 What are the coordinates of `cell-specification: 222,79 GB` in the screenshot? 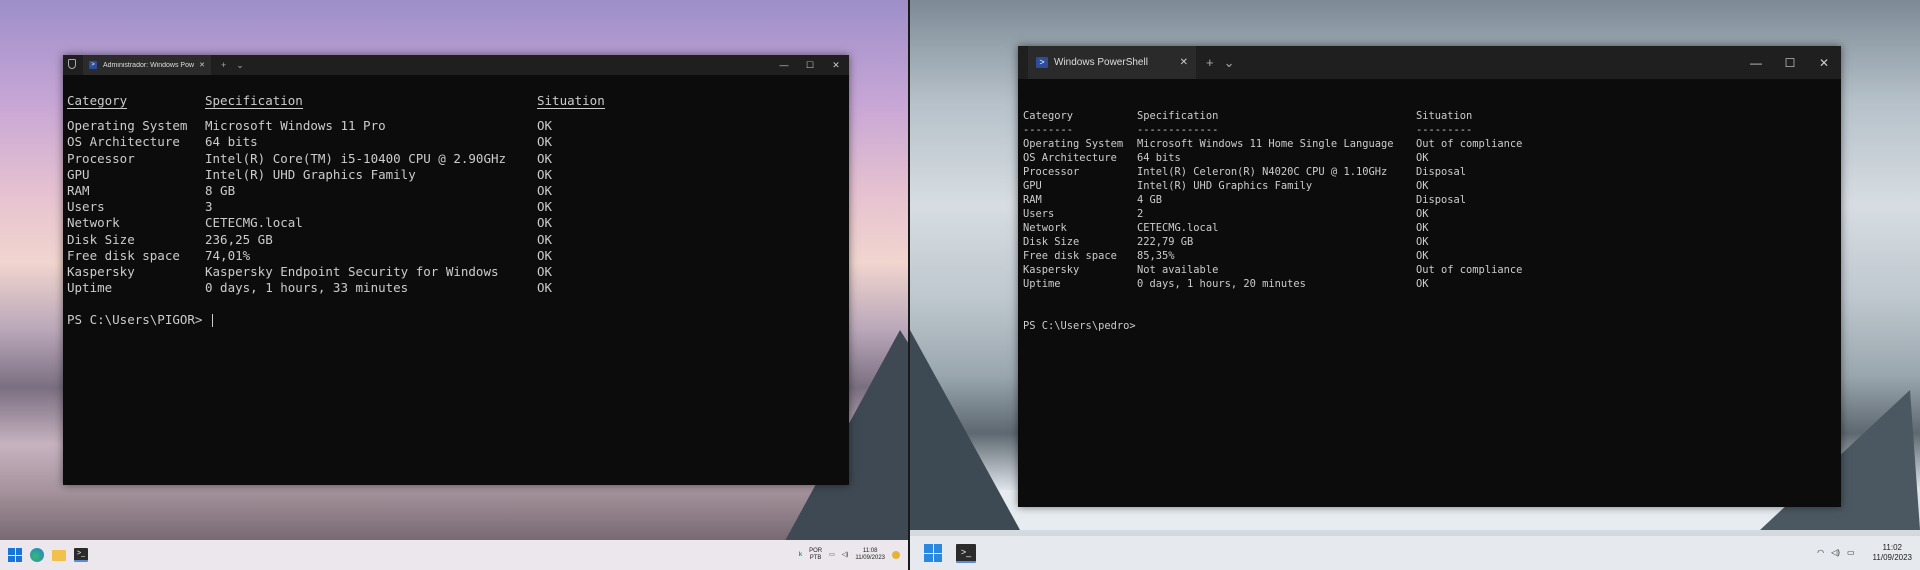 It's located at (1165, 242).